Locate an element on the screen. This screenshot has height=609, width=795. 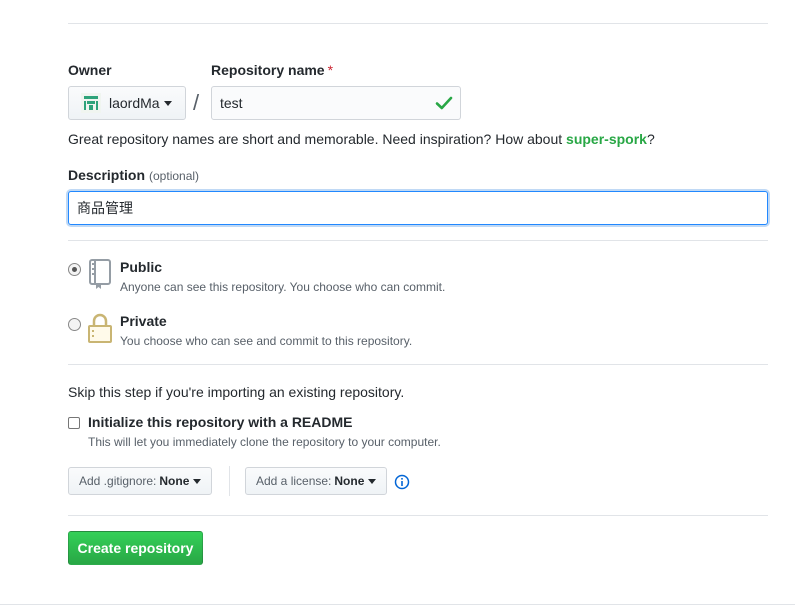
hint-end: ? is located at coordinates (650, 139).